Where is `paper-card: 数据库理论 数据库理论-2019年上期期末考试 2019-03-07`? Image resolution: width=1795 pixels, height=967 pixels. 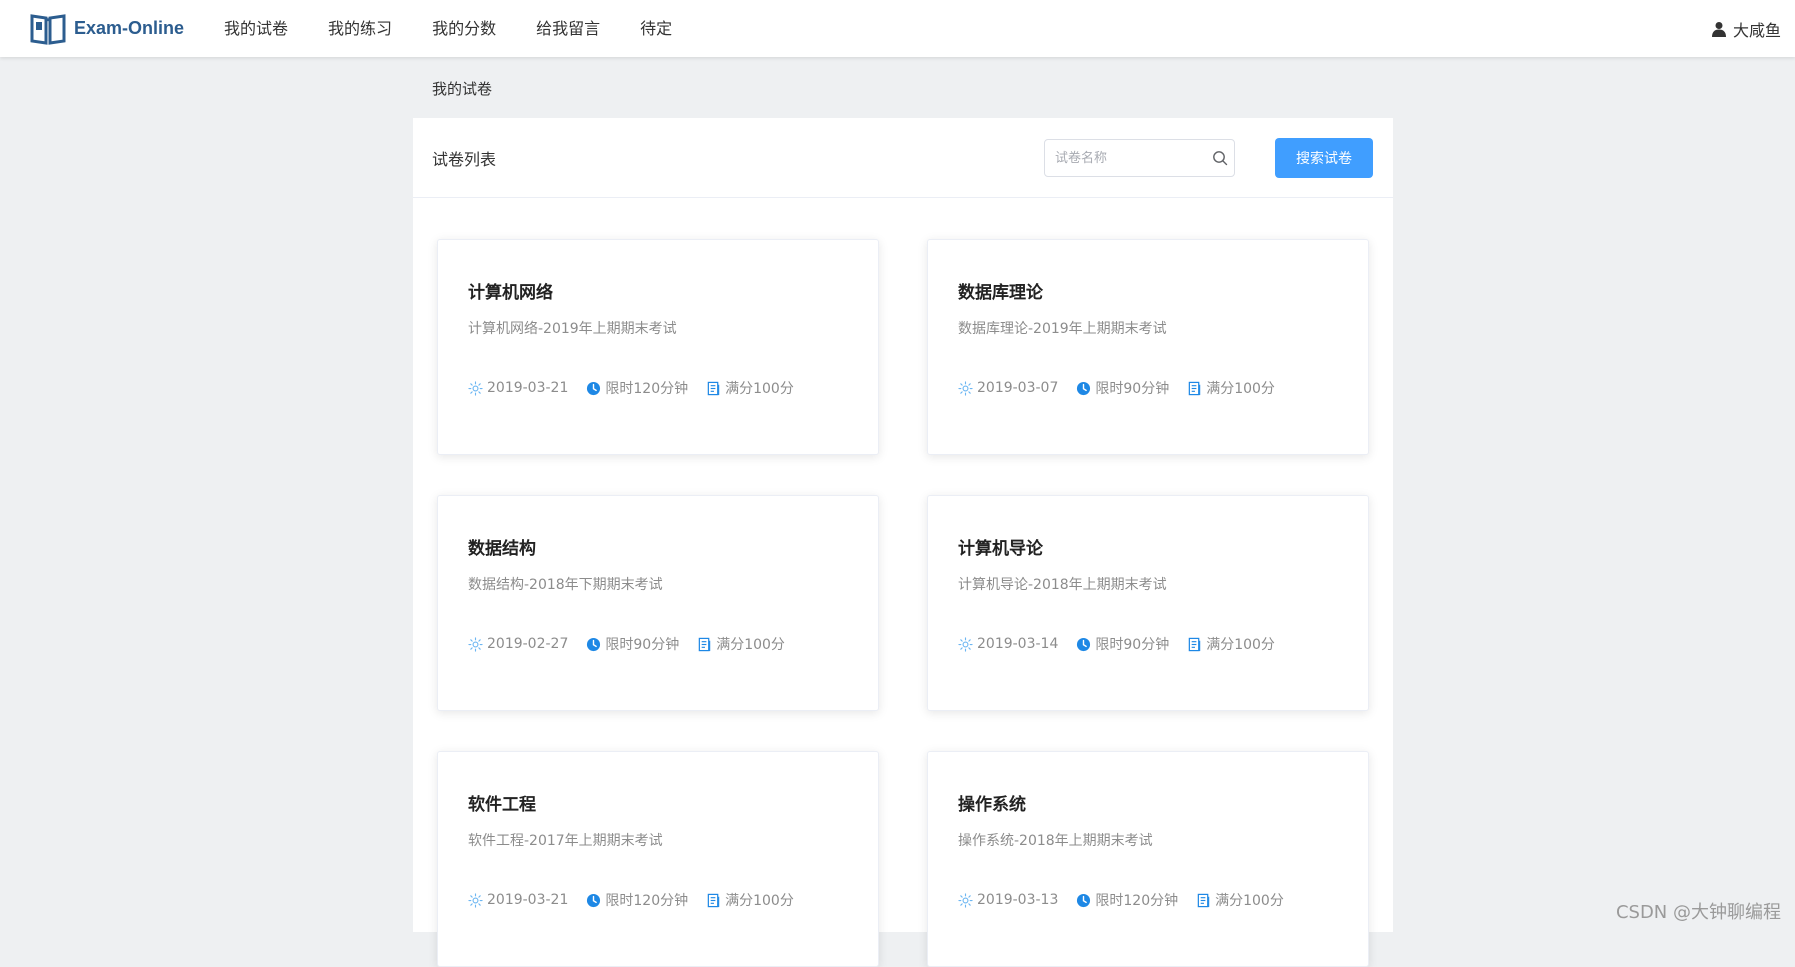 paper-card: 数据库理论 数据库理论-2019年上期期末考试 2019-03-07 is located at coordinates (1148, 347).